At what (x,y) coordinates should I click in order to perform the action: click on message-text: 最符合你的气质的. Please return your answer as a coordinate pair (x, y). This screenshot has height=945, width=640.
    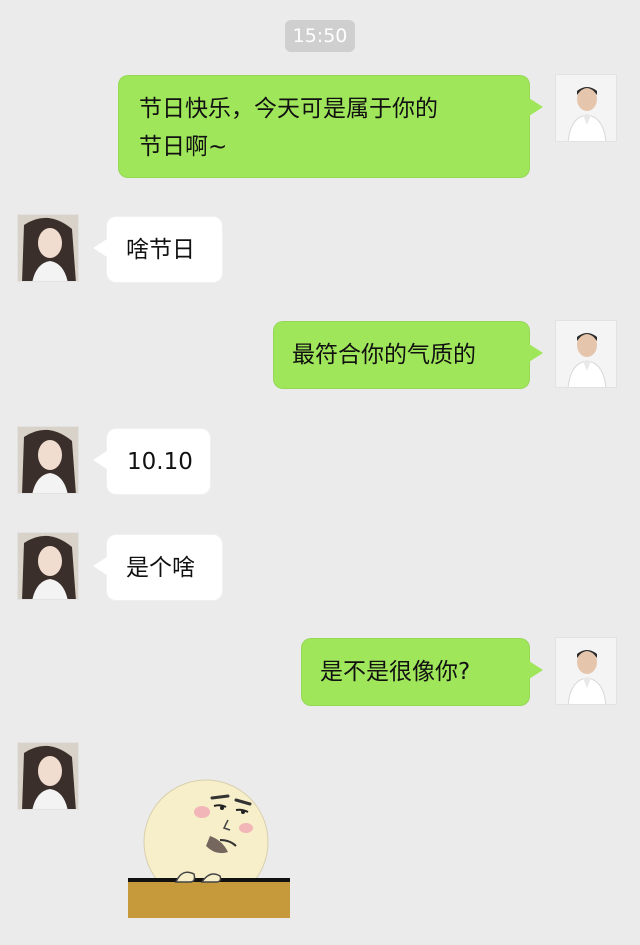
    Looking at the image, I should click on (384, 355).